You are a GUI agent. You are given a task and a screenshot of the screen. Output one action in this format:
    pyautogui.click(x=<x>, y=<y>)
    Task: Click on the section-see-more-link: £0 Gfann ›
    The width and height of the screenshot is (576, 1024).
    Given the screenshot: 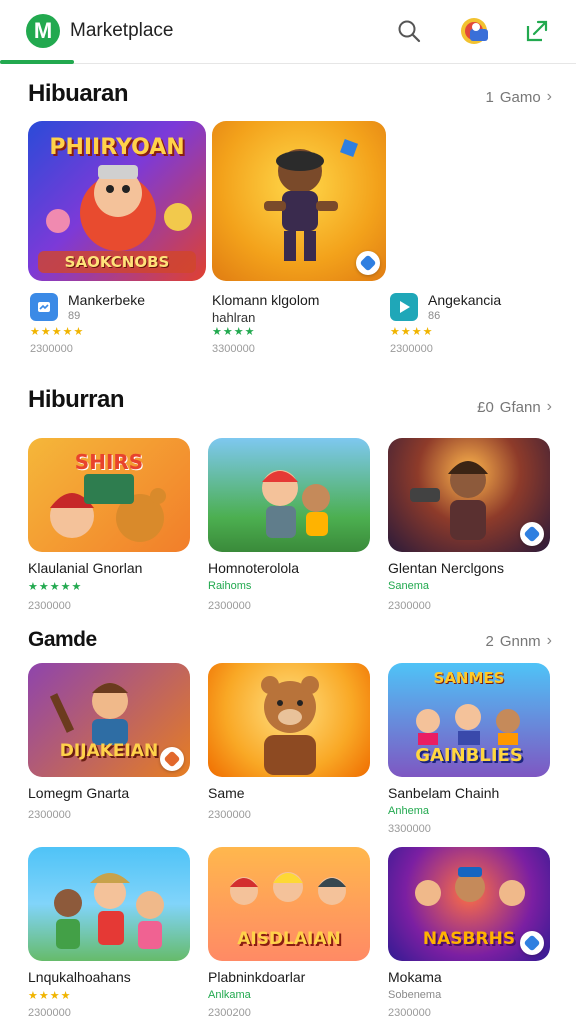 What is the action you would take?
    pyautogui.click(x=514, y=407)
    